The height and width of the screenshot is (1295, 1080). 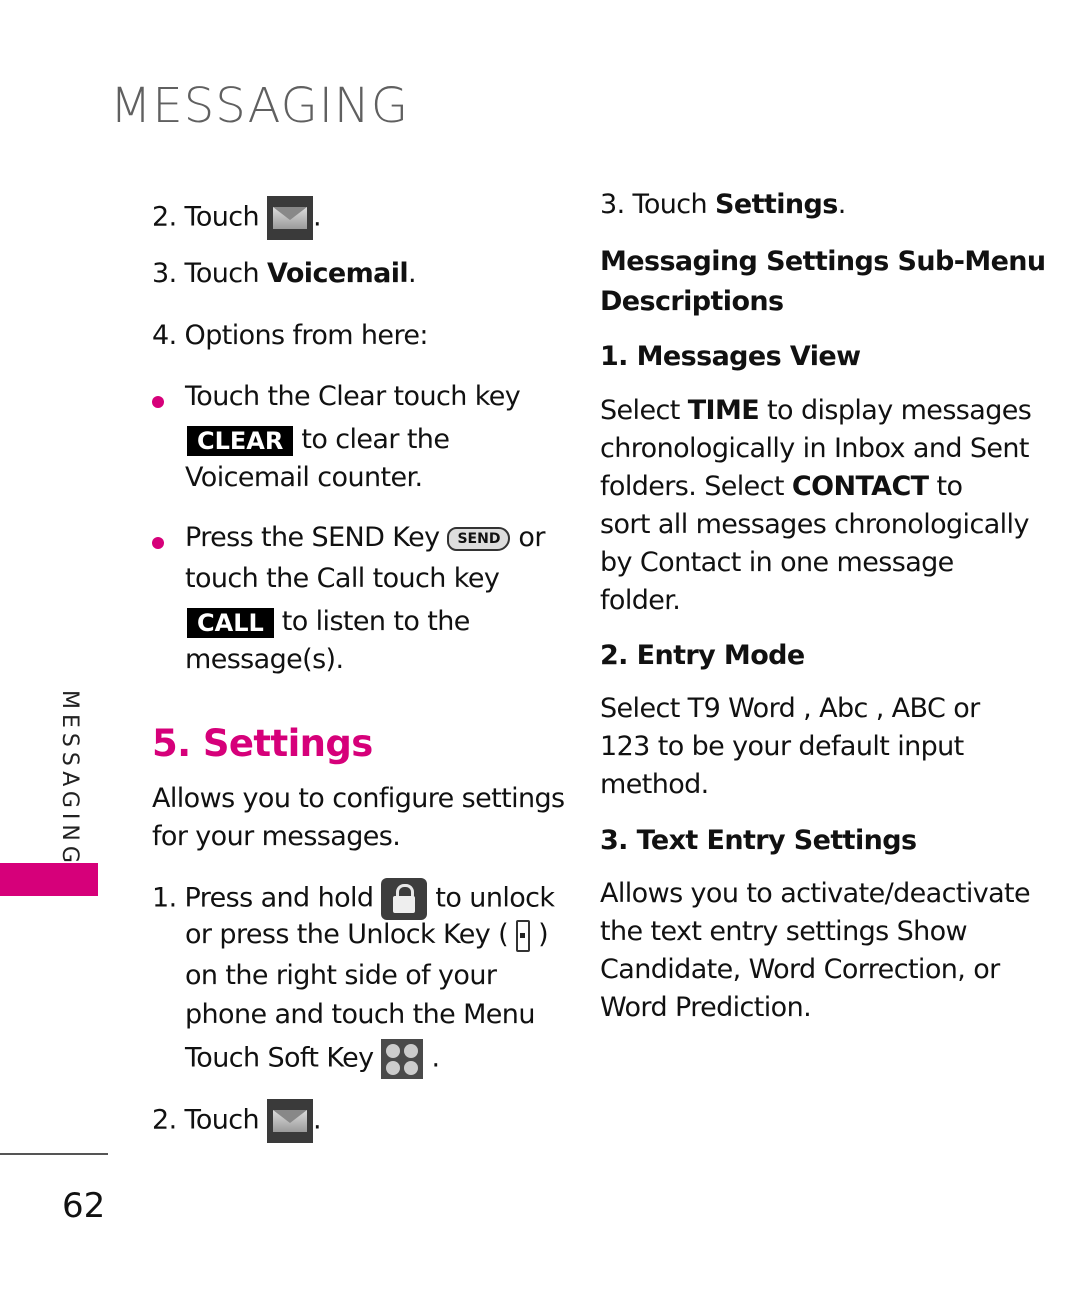 I want to click on page-number: 62, so click(x=84, y=1206).